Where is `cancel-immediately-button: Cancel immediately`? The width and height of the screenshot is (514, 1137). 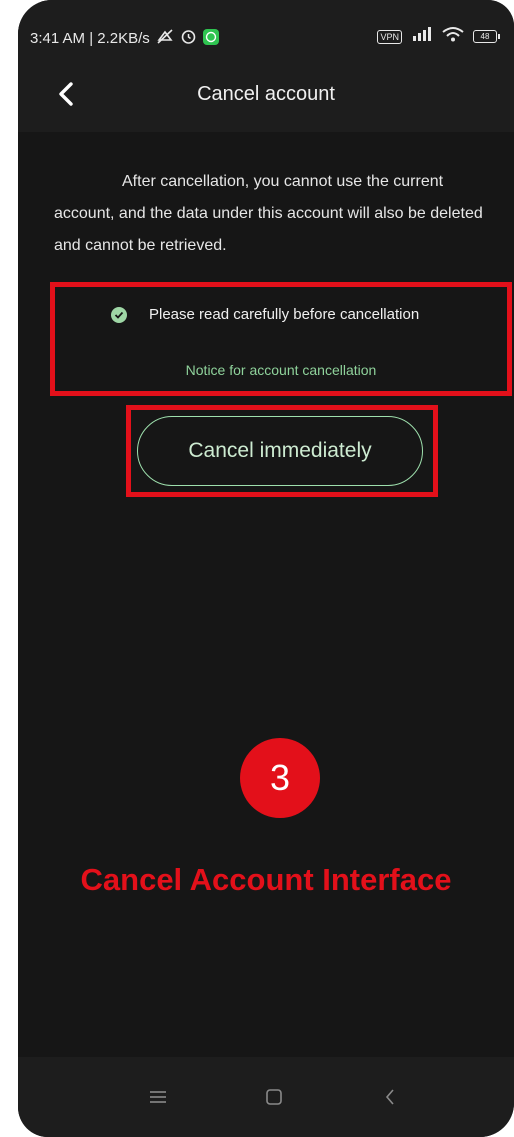 cancel-immediately-button: Cancel immediately is located at coordinates (280, 451).